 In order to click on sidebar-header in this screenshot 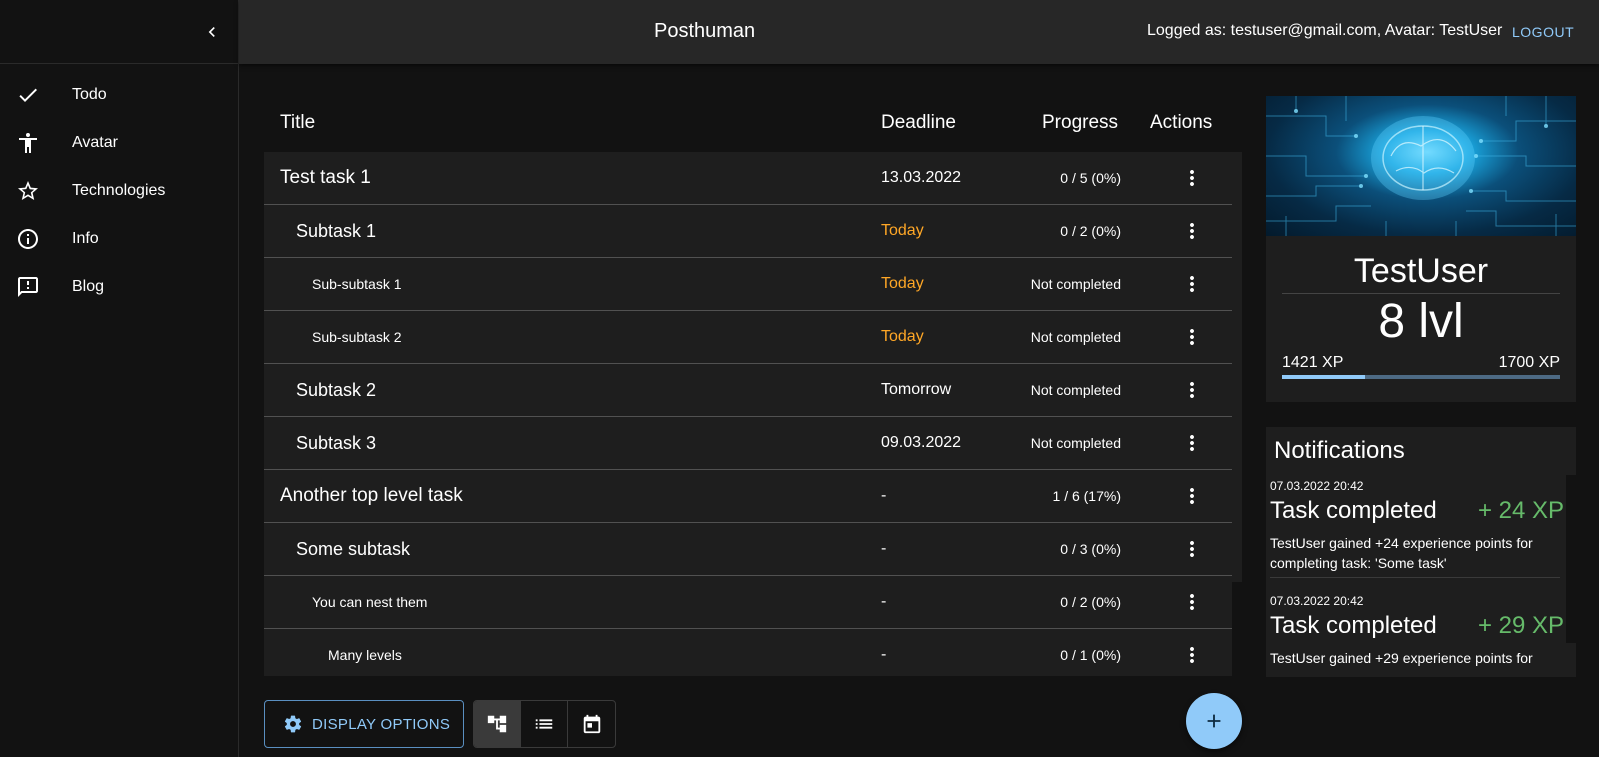, I will do `click(119, 32)`.